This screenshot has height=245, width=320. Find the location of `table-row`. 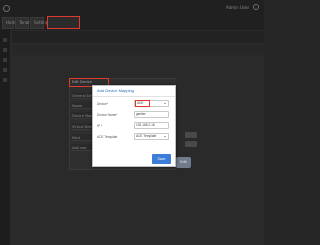

table-row is located at coordinates (138, 50).